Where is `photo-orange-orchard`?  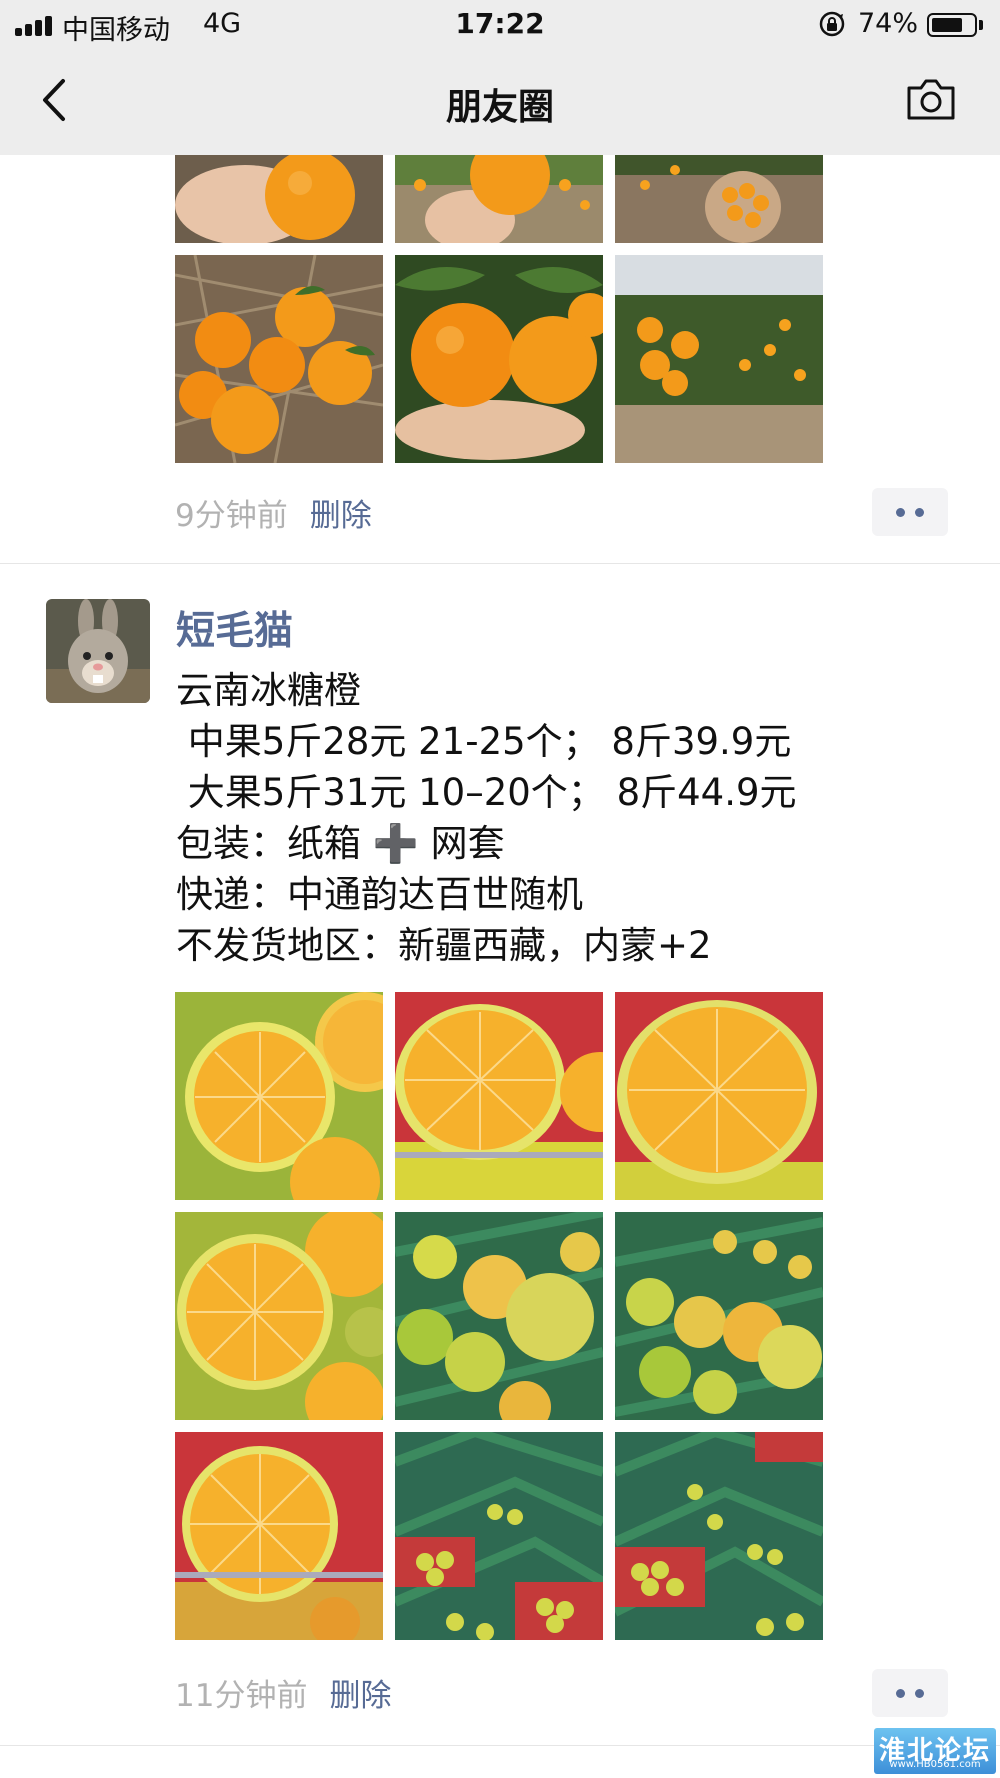
photo-orange-orchard is located at coordinates (719, 359).